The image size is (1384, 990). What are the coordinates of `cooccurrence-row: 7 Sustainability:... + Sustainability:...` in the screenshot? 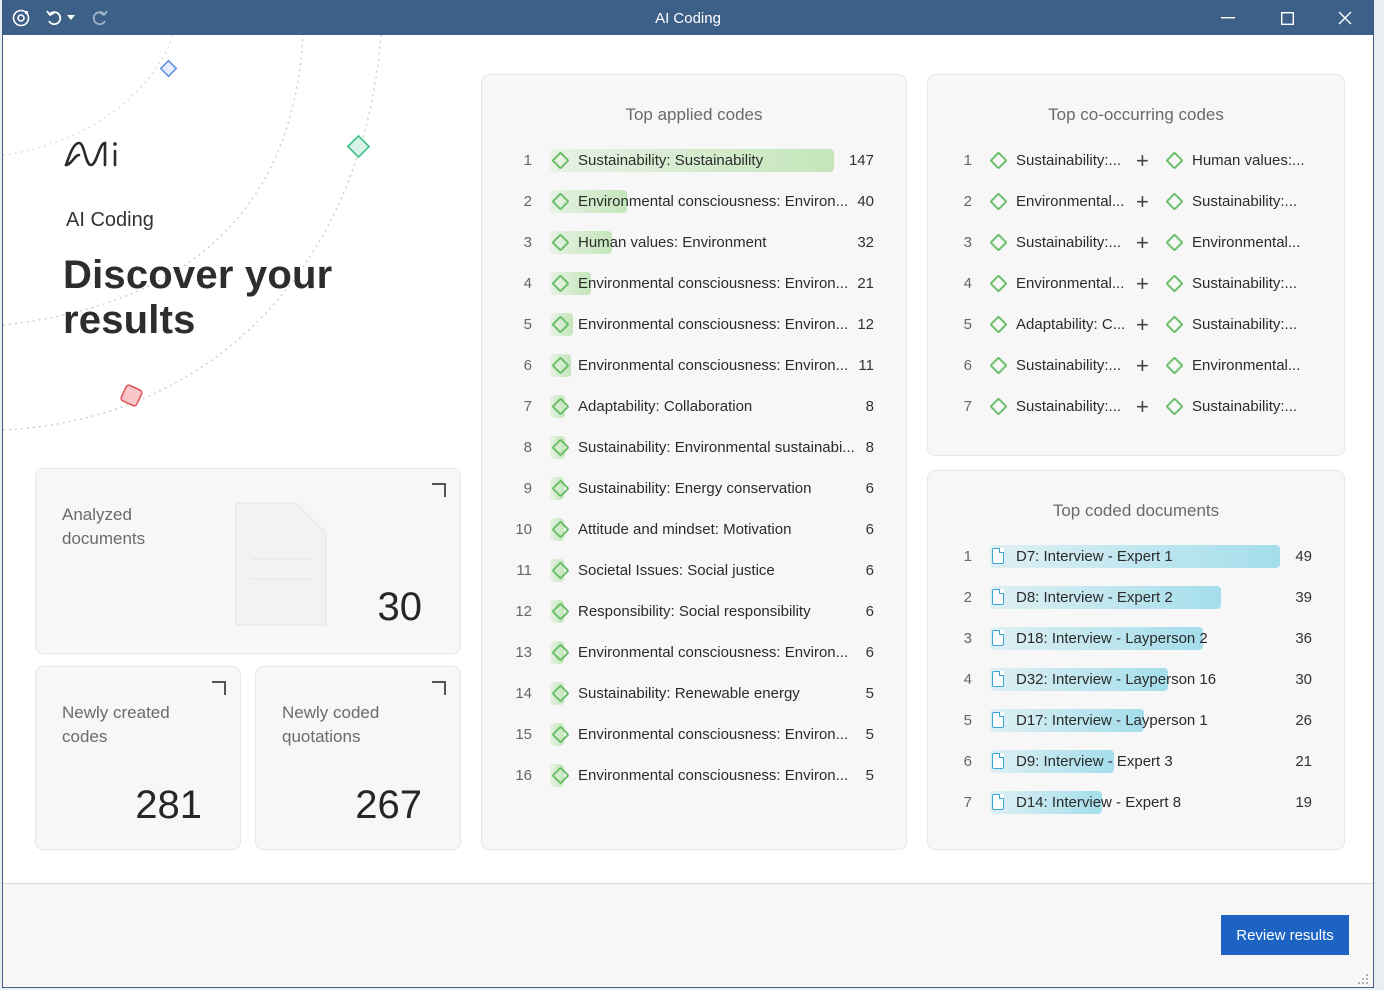 It's located at (1136, 407).